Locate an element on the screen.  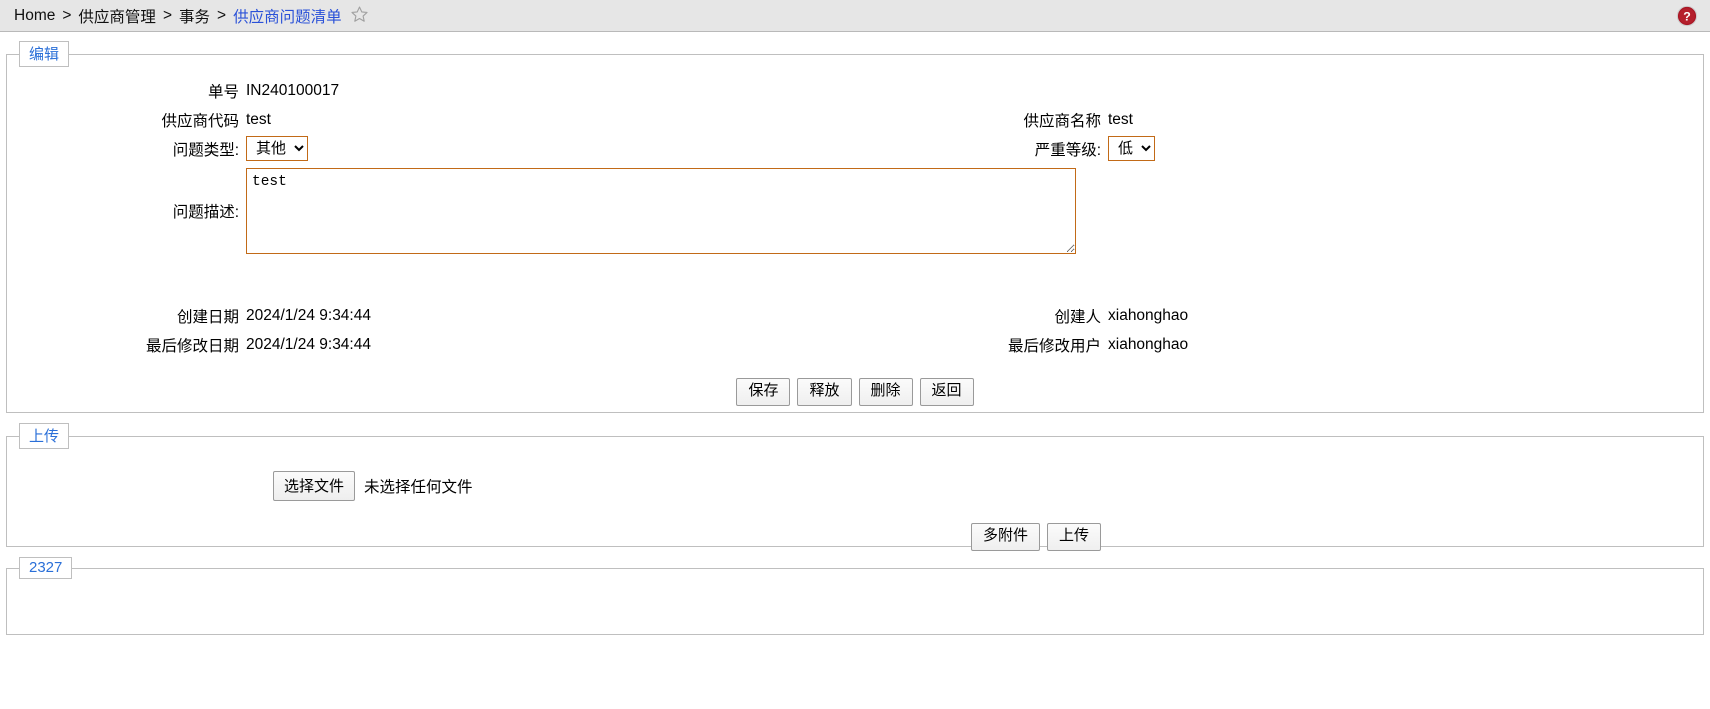
created-date-label: 创建日期 is located at coordinates (207, 317).